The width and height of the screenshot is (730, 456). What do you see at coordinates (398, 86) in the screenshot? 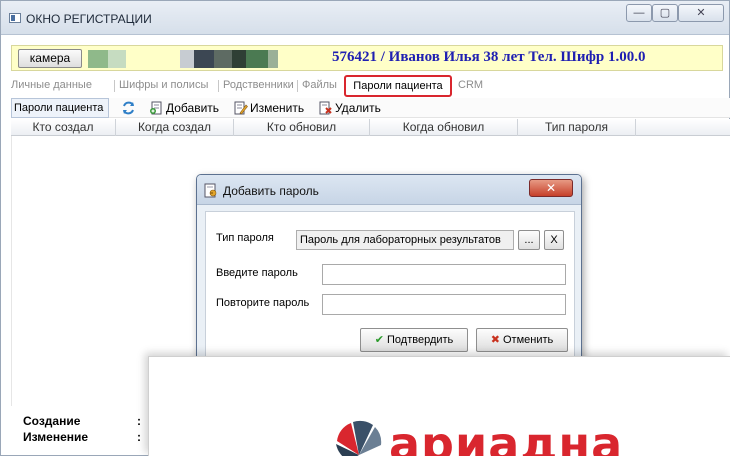
I see `tab-patient-passwords: Пароли пациента` at bounding box center [398, 86].